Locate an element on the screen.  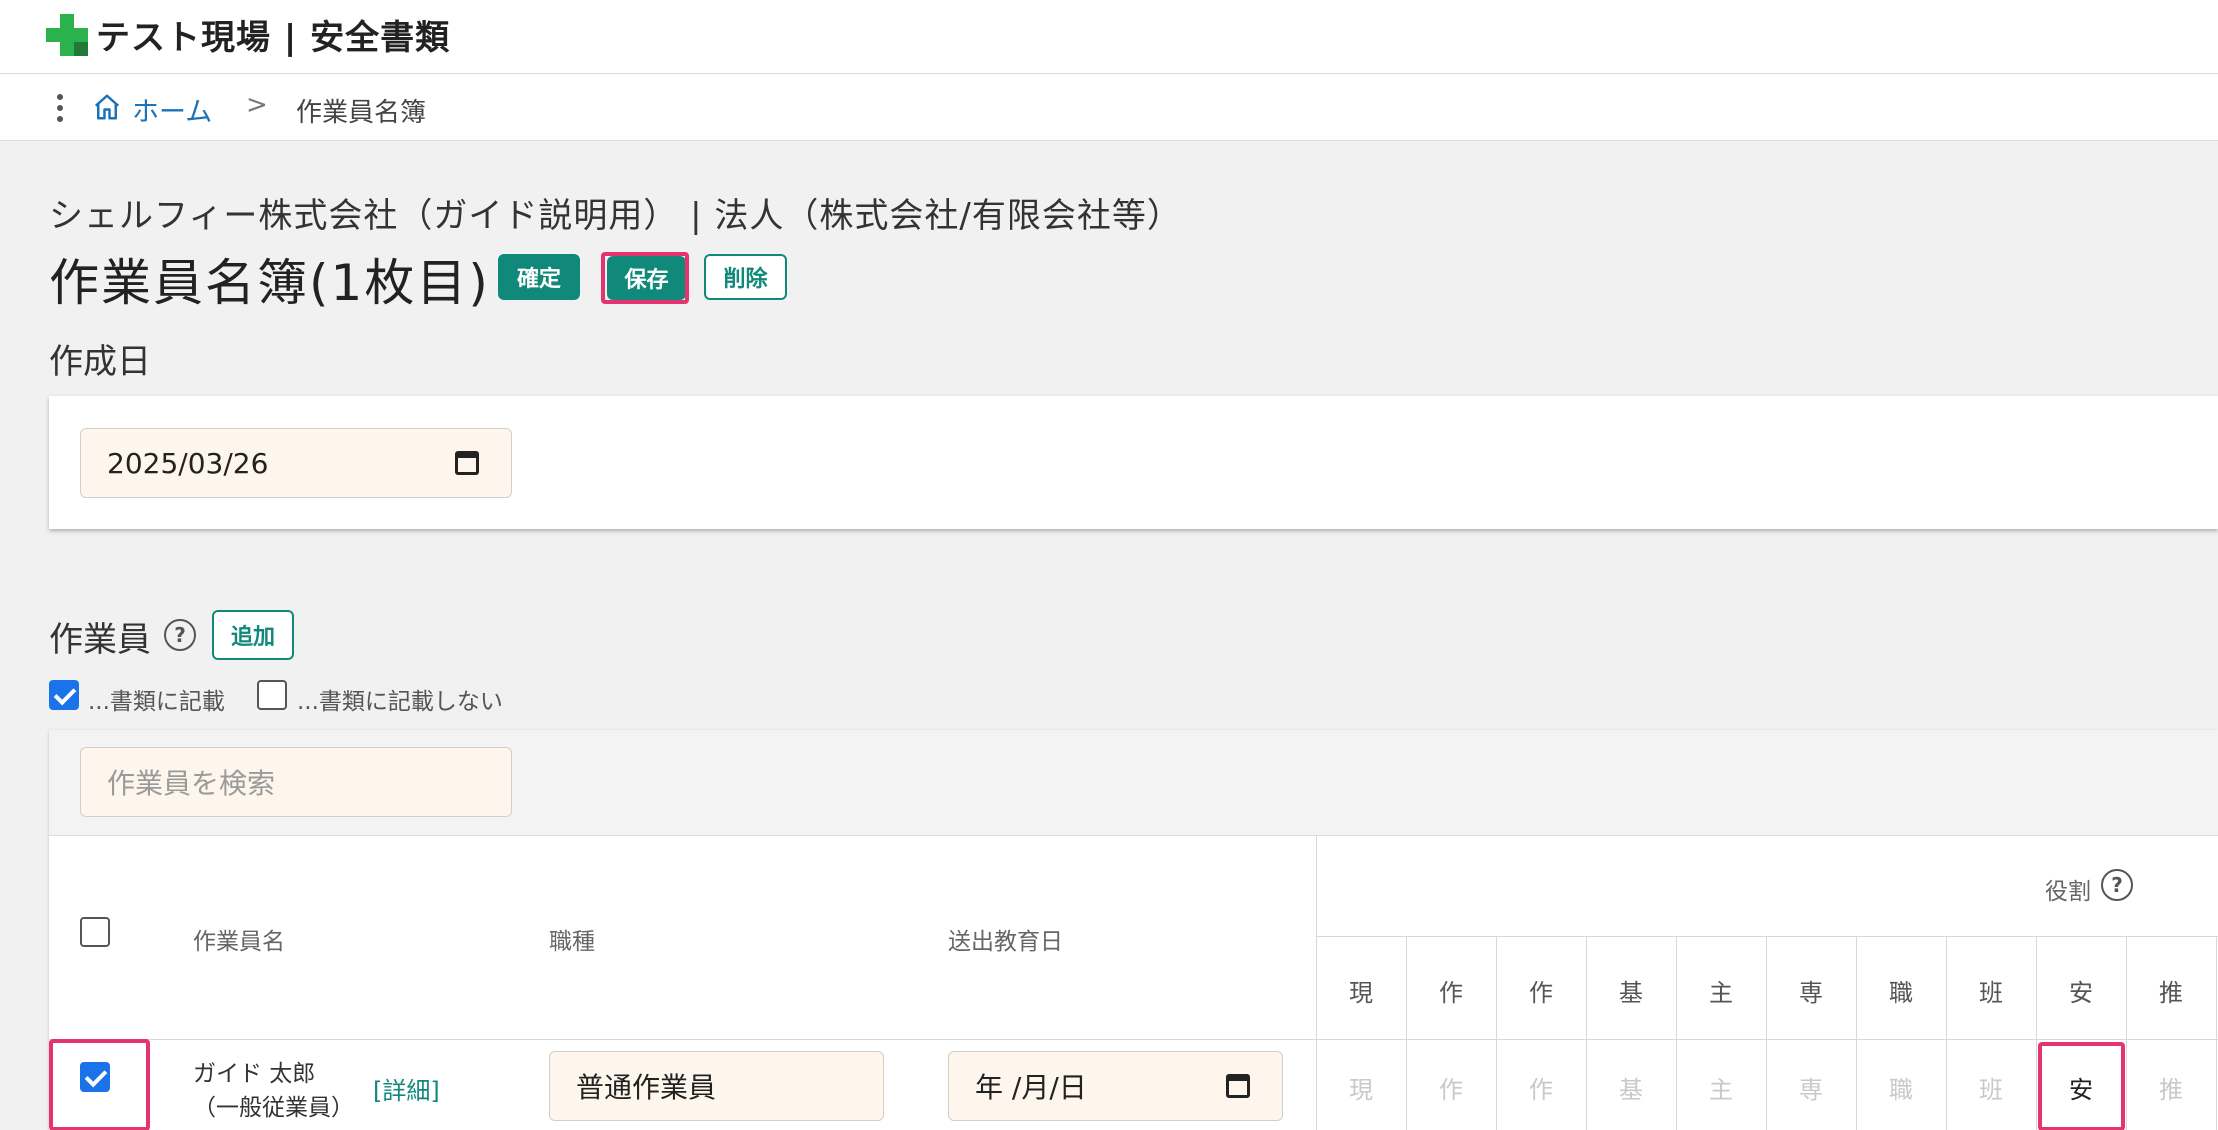
role-toggle: 班 is located at coordinates (1991, 1087).